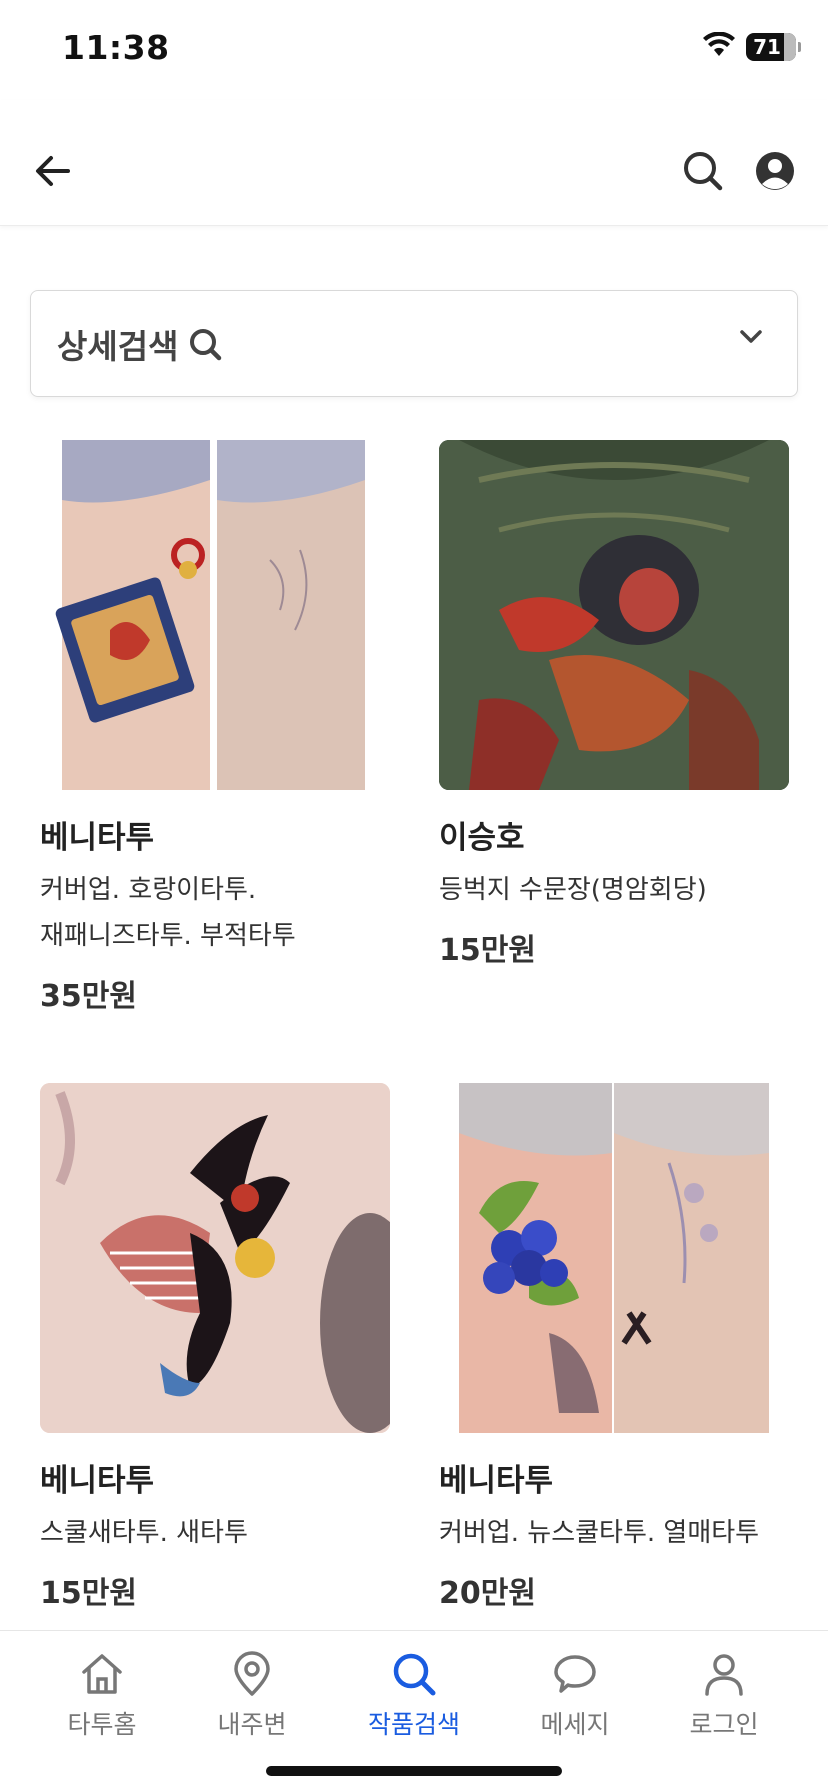  I want to click on tab-nearby: 내주변, so click(252, 1696).